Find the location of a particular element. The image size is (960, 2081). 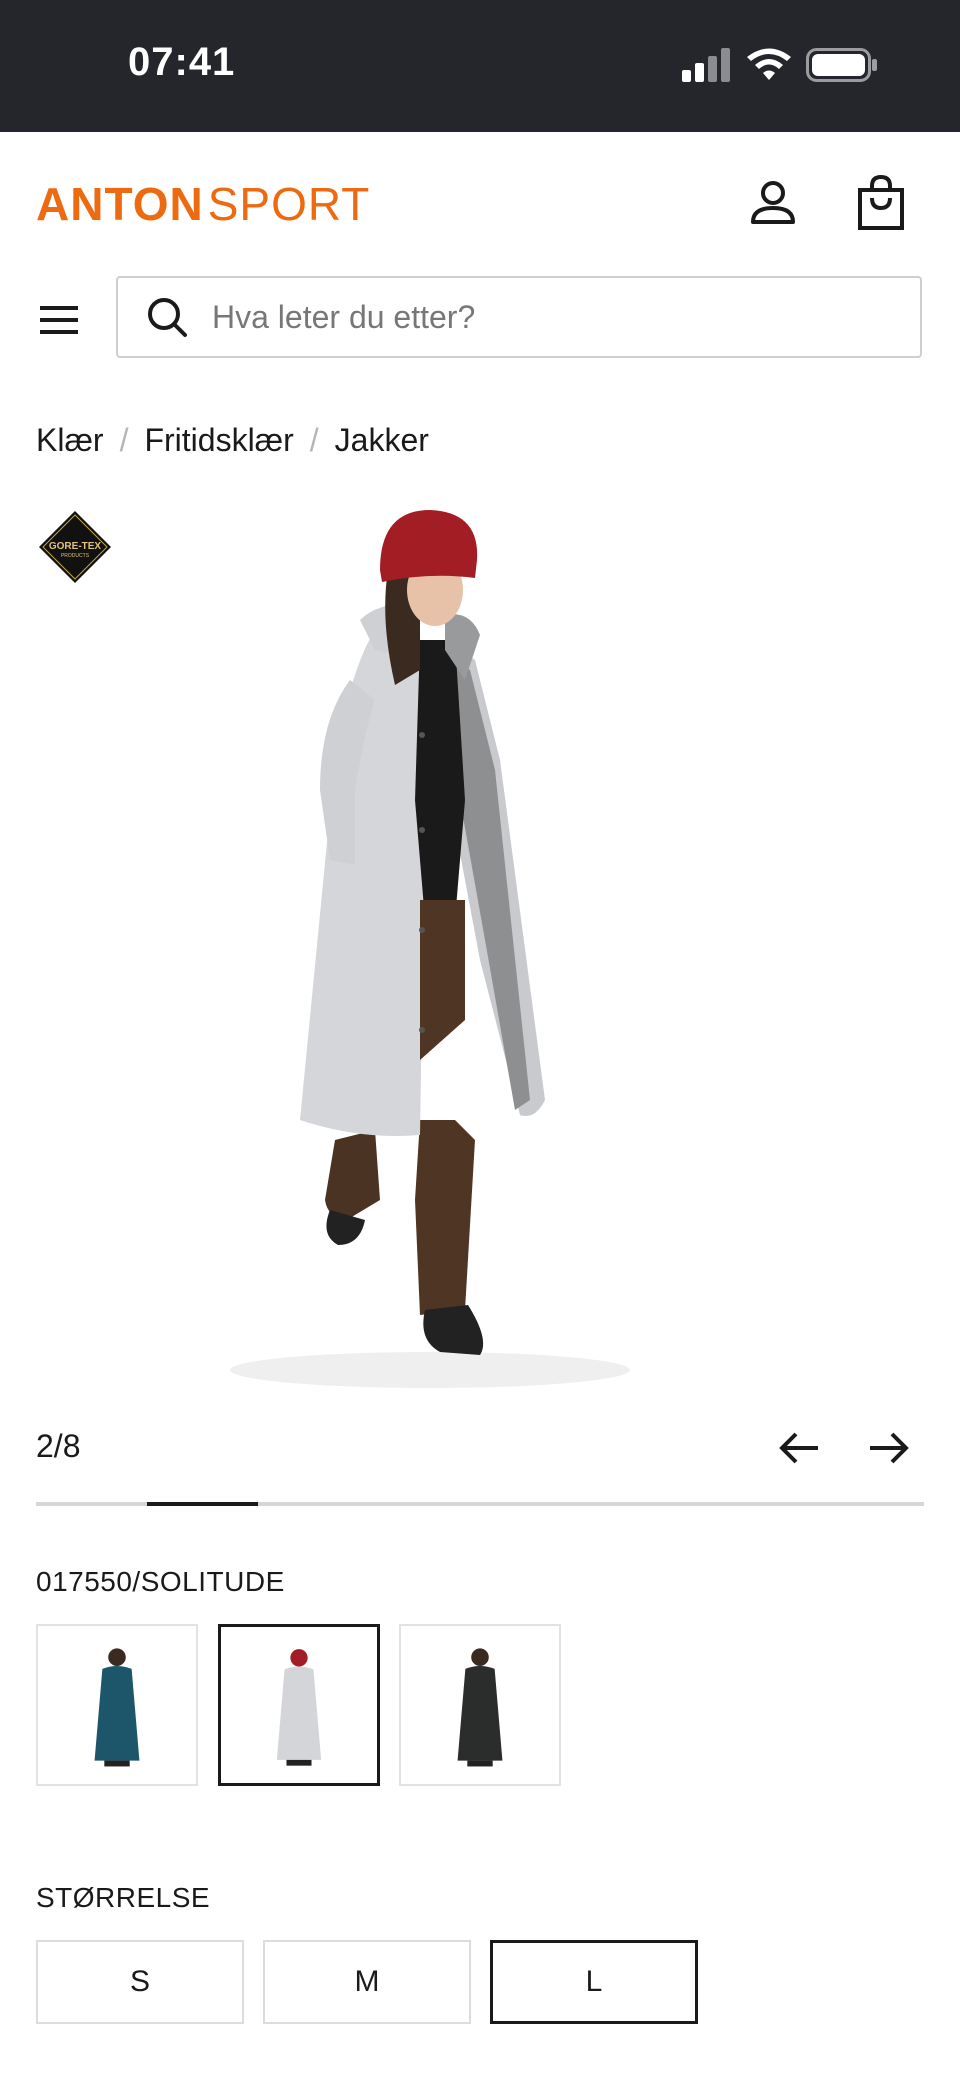

wifi-icon is located at coordinates (769, 64).